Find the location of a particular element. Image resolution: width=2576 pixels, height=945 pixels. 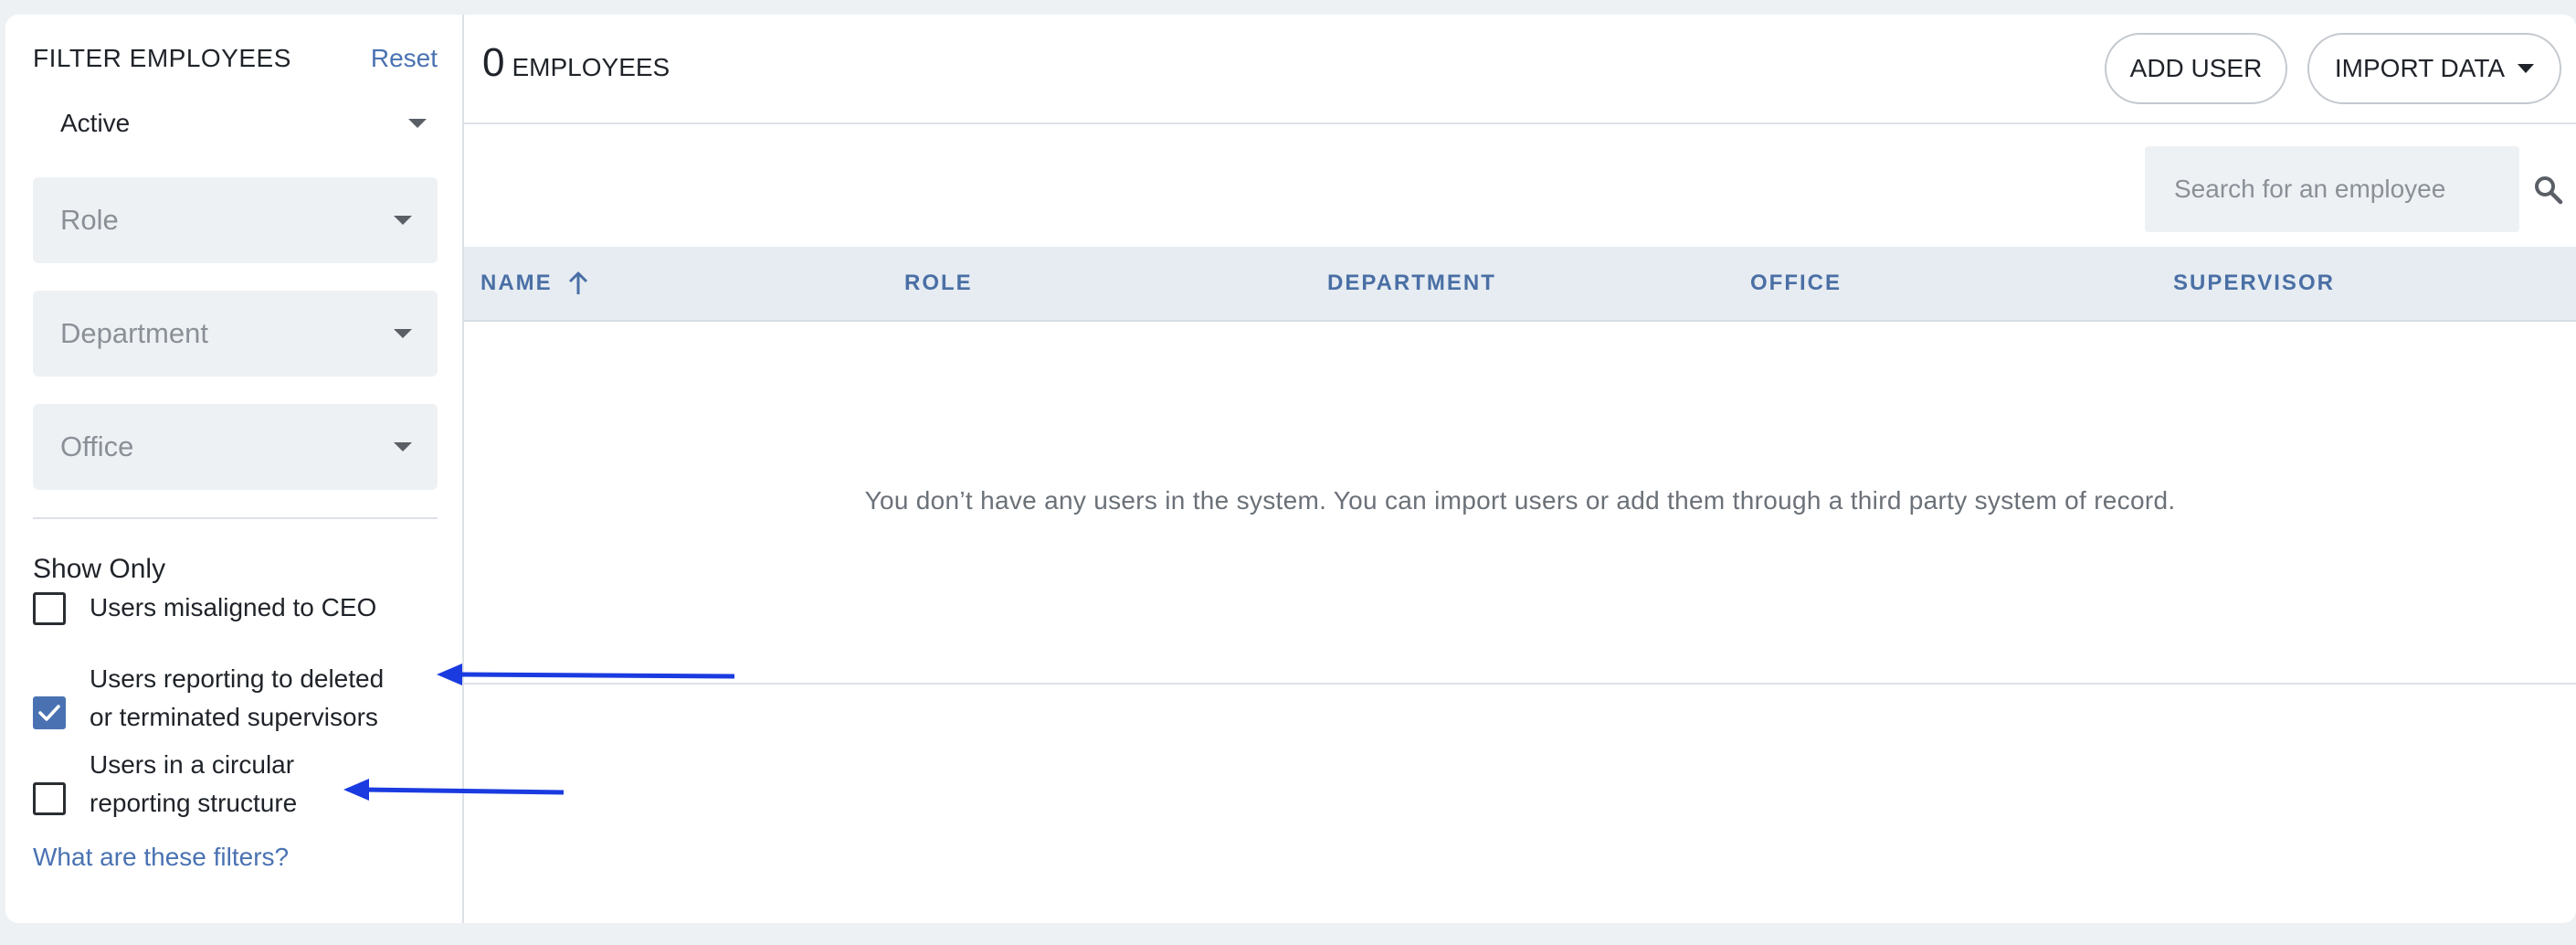

caret-down-icon is located at coordinates (2526, 68).